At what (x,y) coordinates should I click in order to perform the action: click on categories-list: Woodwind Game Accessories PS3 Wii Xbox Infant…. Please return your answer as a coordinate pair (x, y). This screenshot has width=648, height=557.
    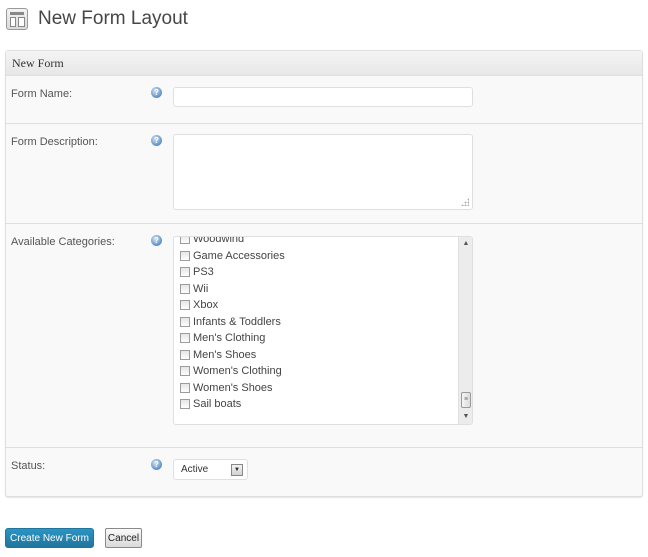
    Looking at the image, I should click on (317, 324).